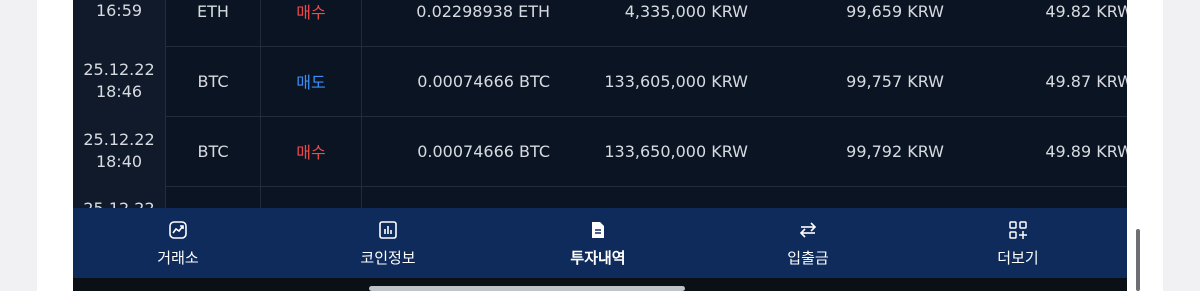  Describe the element at coordinates (1138, 260) in the screenshot. I see `scrollbar` at that location.